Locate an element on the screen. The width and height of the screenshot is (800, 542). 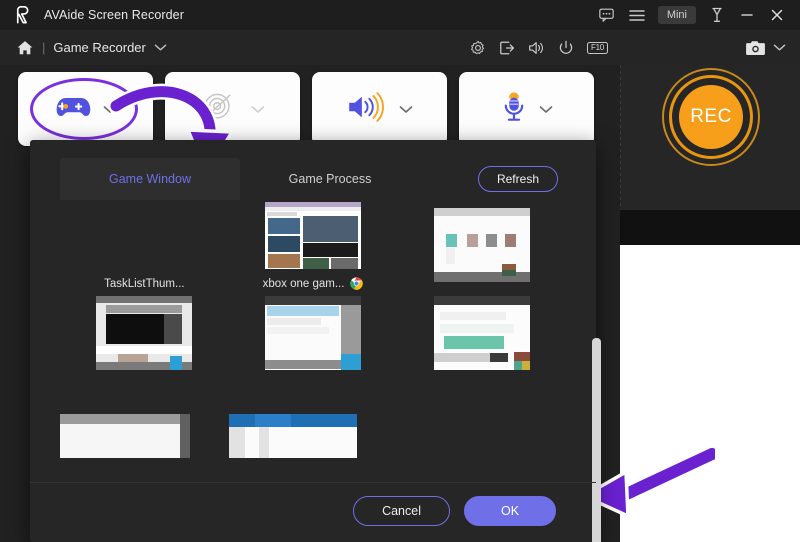
speaker-waves-icon is located at coordinates (367, 109).